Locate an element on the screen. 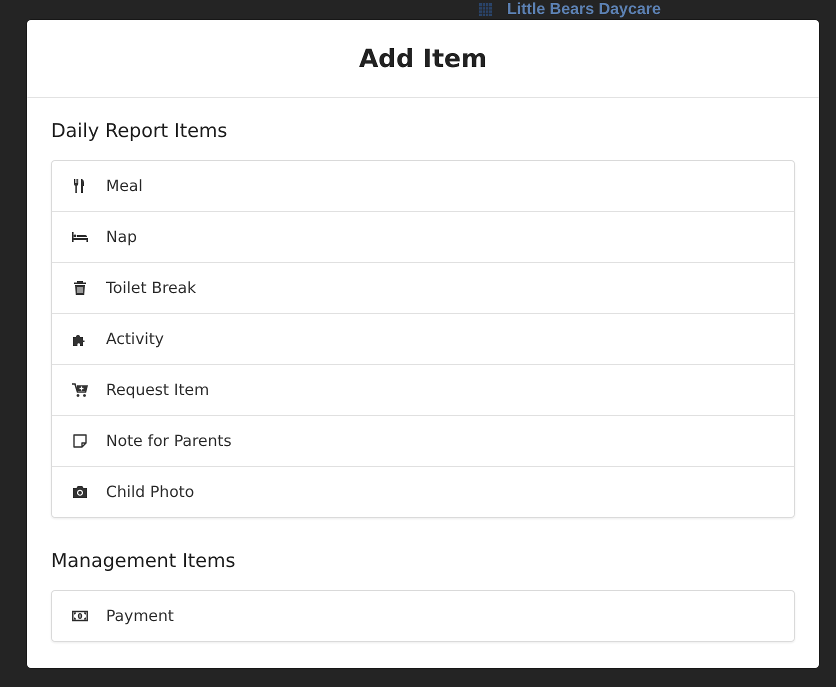 The image size is (836, 687). cart-icon is located at coordinates (80, 390).